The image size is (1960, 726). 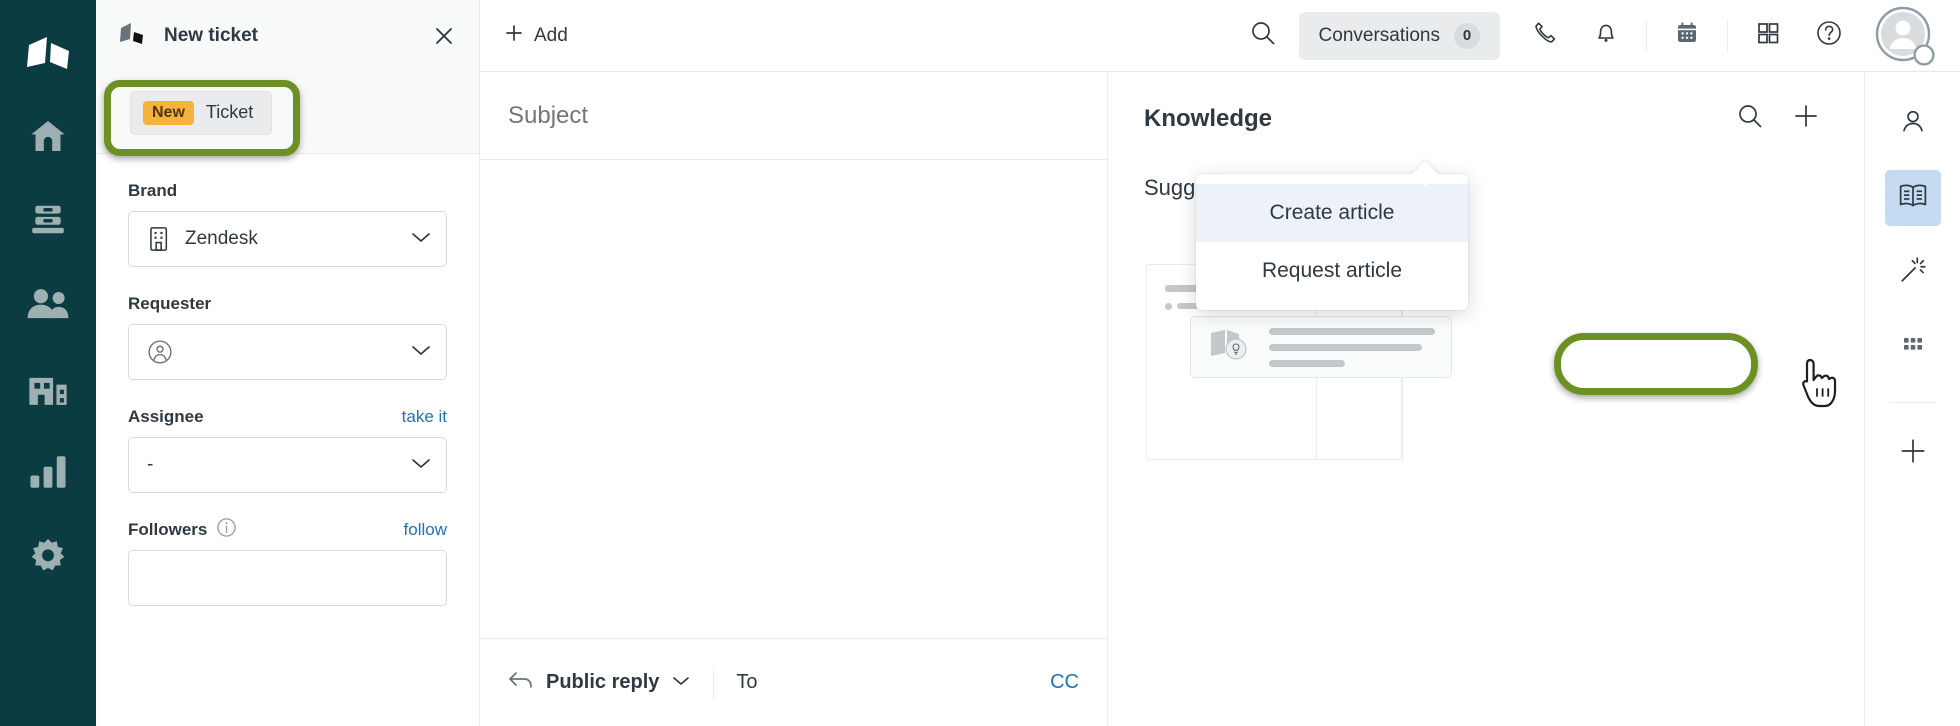 I want to click on conversations-count-badge: 0, so click(x=1467, y=35).